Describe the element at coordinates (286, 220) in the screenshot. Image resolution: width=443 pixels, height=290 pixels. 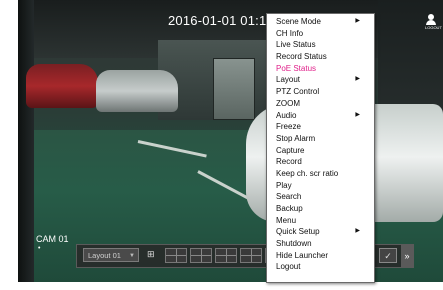
I see `menu-item-label: Menu` at that location.